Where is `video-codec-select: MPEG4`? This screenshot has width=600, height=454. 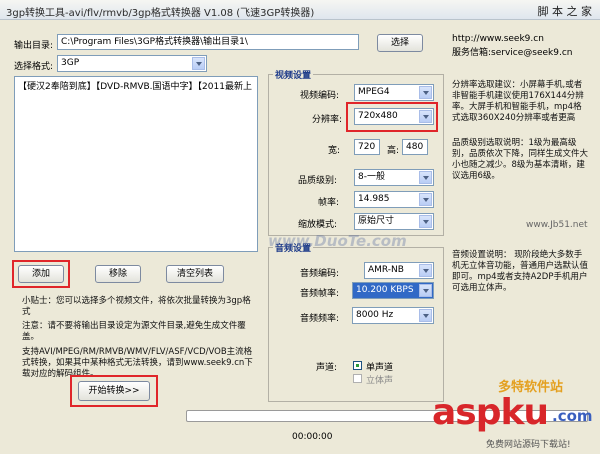 video-codec-select: MPEG4 is located at coordinates (394, 92).